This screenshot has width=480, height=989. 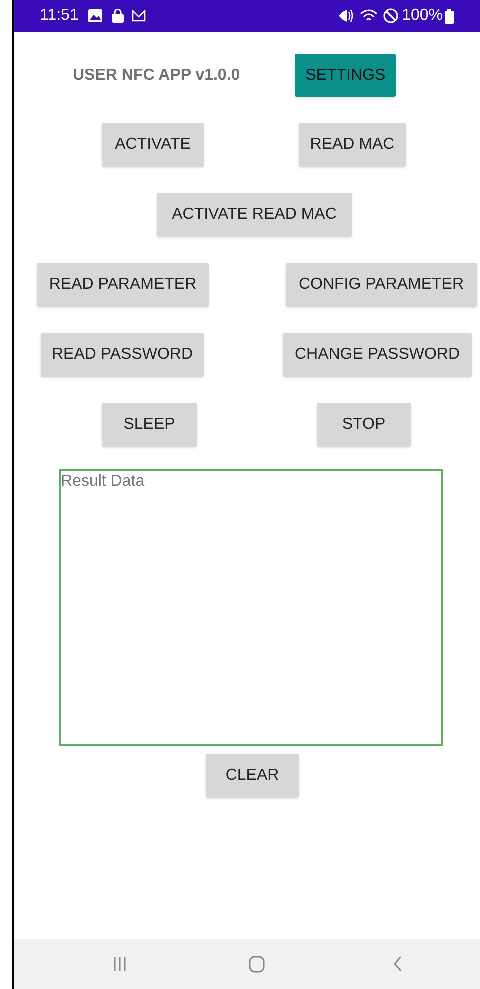 What do you see at coordinates (257, 964) in the screenshot?
I see `home-icon` at bounding box center [257, 964].